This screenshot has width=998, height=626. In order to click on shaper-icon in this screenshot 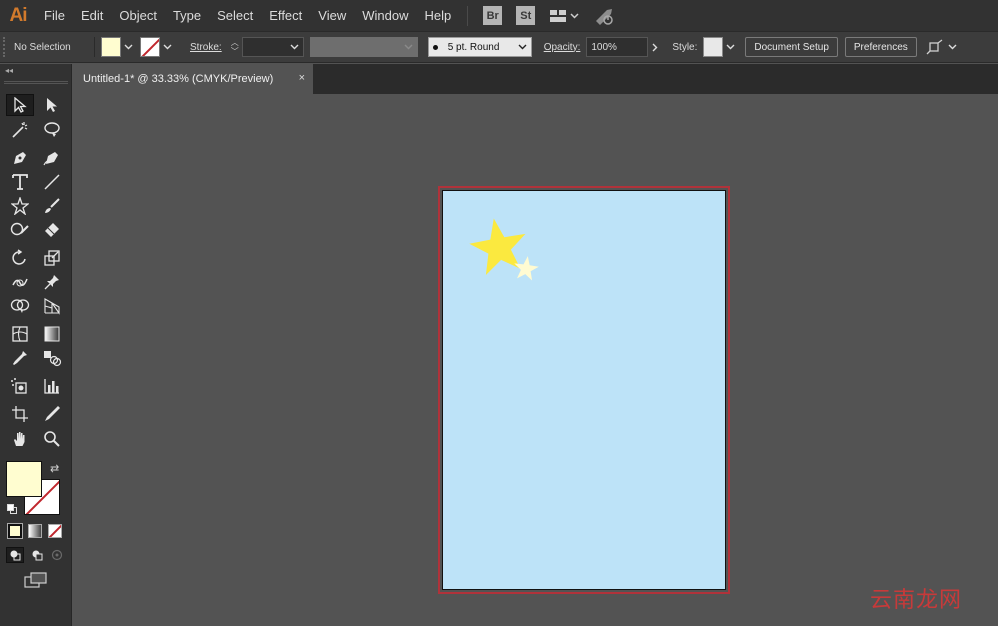, I will do `click(19, 229)`.